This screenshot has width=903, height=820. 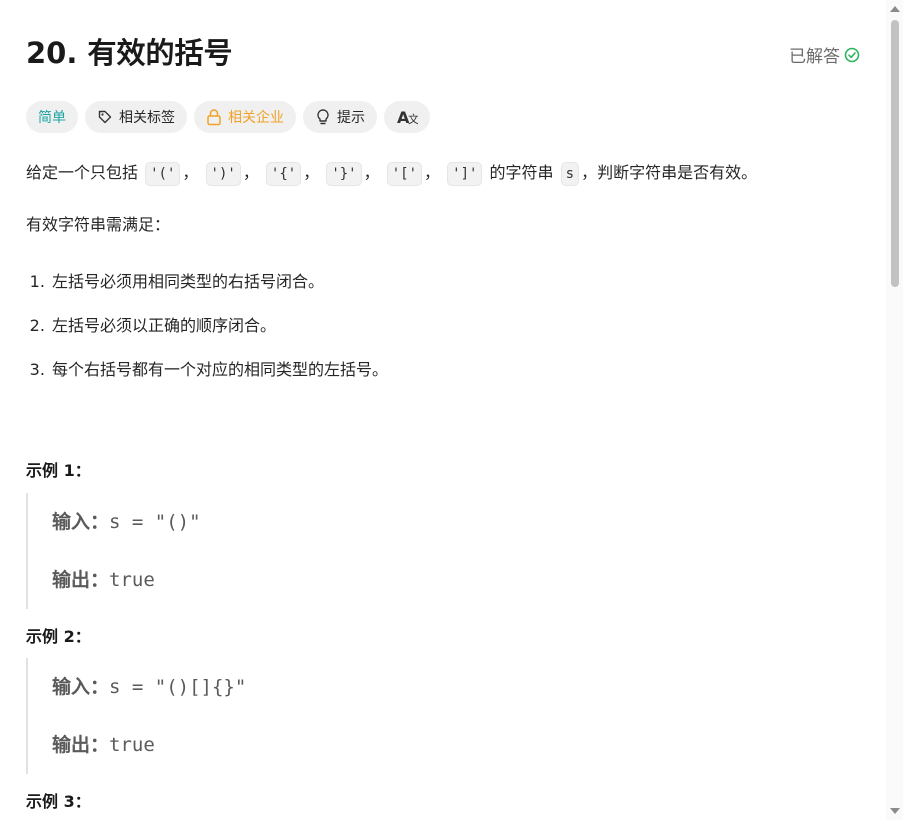 I want to click on vertical-scrollbar, so click(x=894, y=410).